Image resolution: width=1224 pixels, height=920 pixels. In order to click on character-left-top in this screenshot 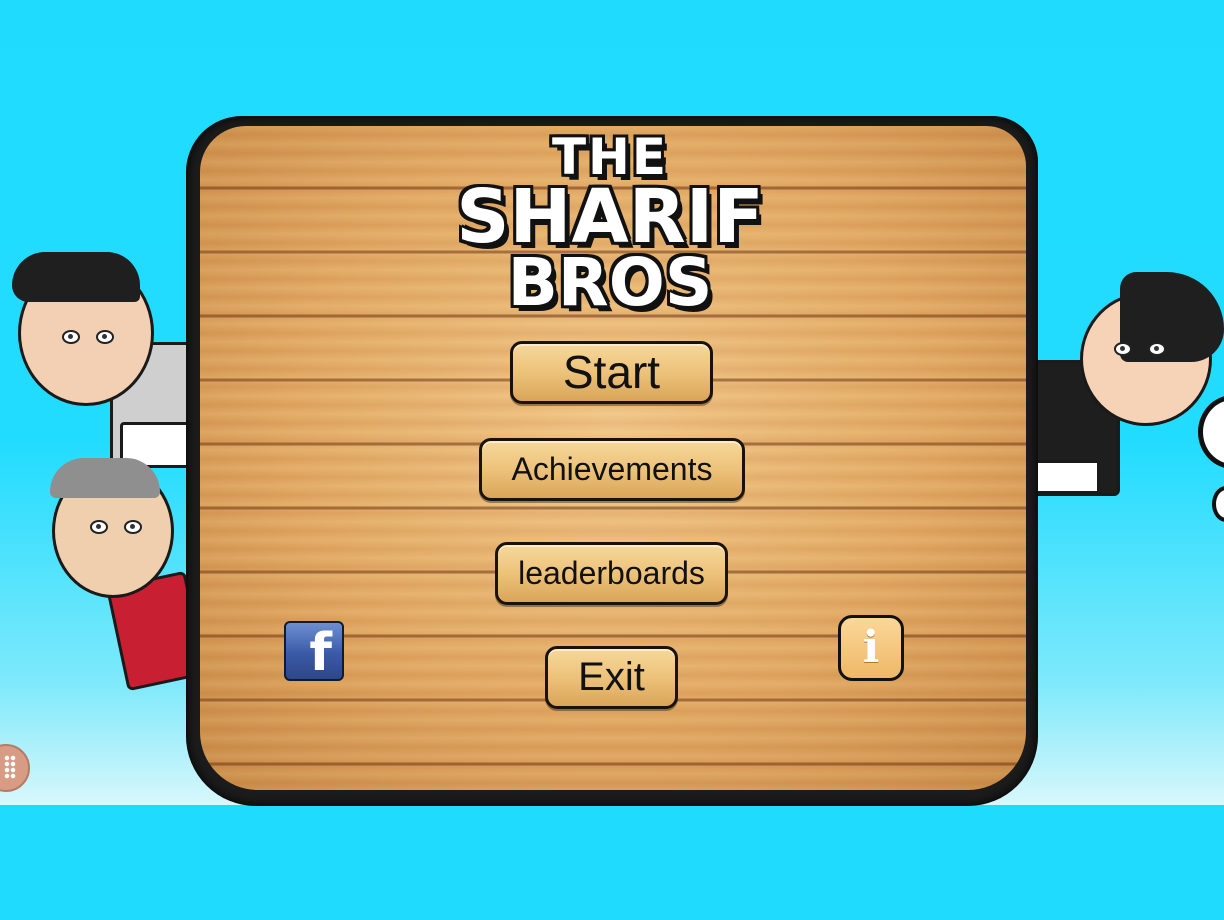, I will do `click(103, 362)`.